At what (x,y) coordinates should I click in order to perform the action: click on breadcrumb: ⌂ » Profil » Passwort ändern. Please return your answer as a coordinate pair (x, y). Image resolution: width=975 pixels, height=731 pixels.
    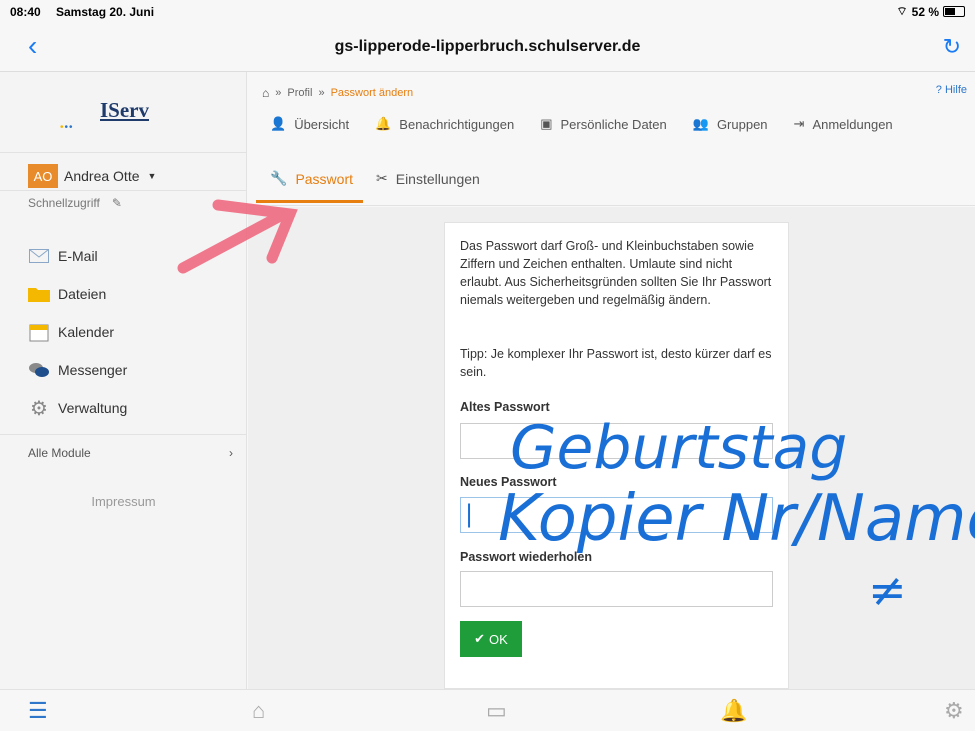
    Looking at the image, I should click on (337, 93).